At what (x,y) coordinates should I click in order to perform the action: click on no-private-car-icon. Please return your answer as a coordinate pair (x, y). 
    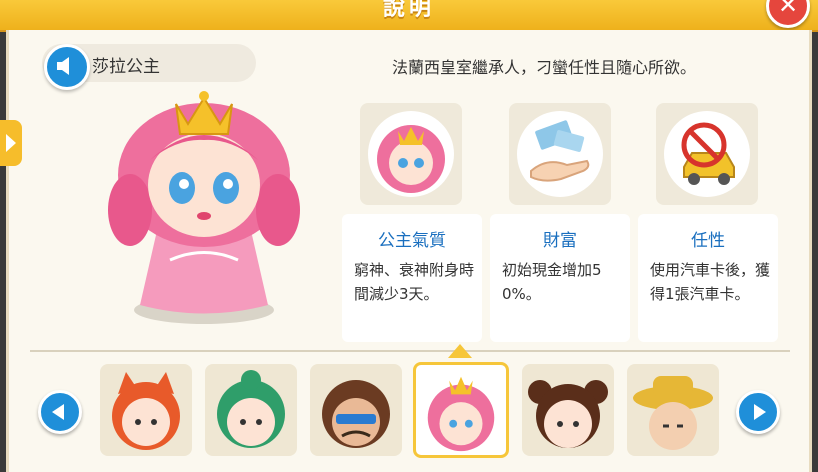
    Looking at the image, I should click on (708, 153).